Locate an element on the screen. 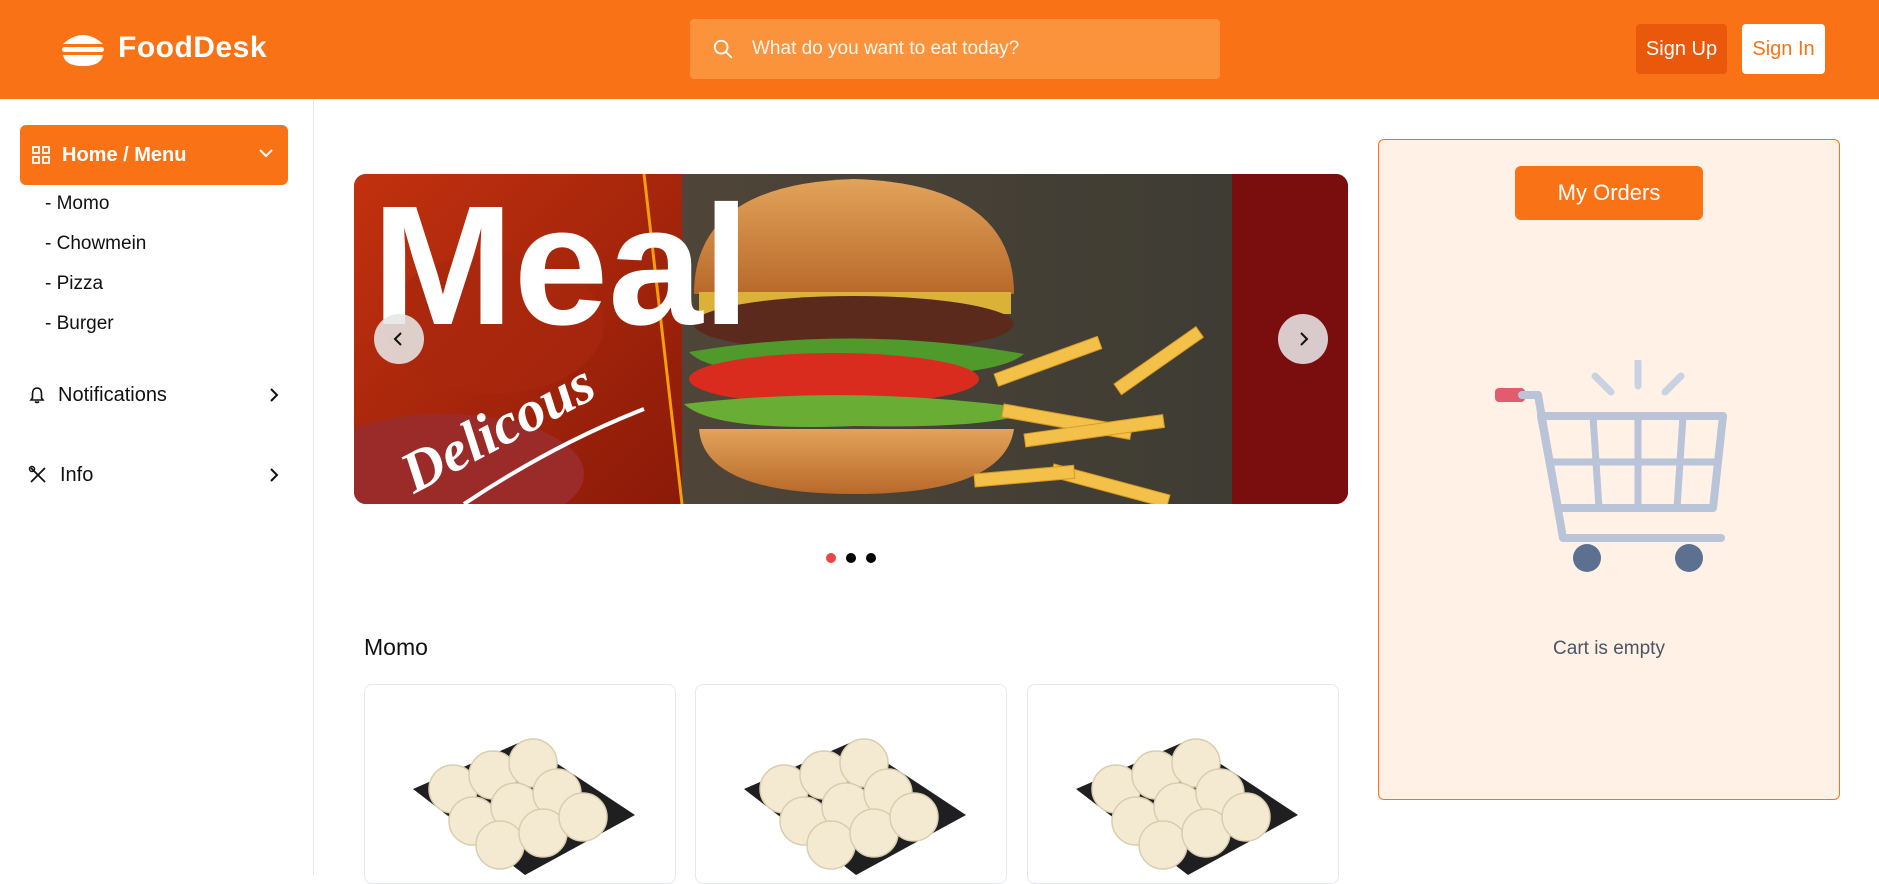 This screenshot has width=1879, height=884. top-bar: FoodDesk Sign Up Sign In is located at coordinates (939, 49).